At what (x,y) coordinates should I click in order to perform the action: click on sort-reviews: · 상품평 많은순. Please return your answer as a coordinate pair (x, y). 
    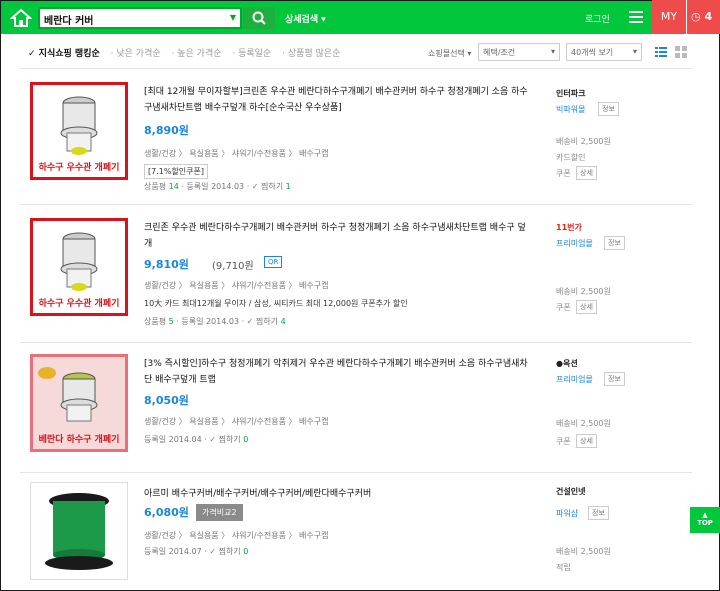
    Looking at the image, I should click on (311, 54).